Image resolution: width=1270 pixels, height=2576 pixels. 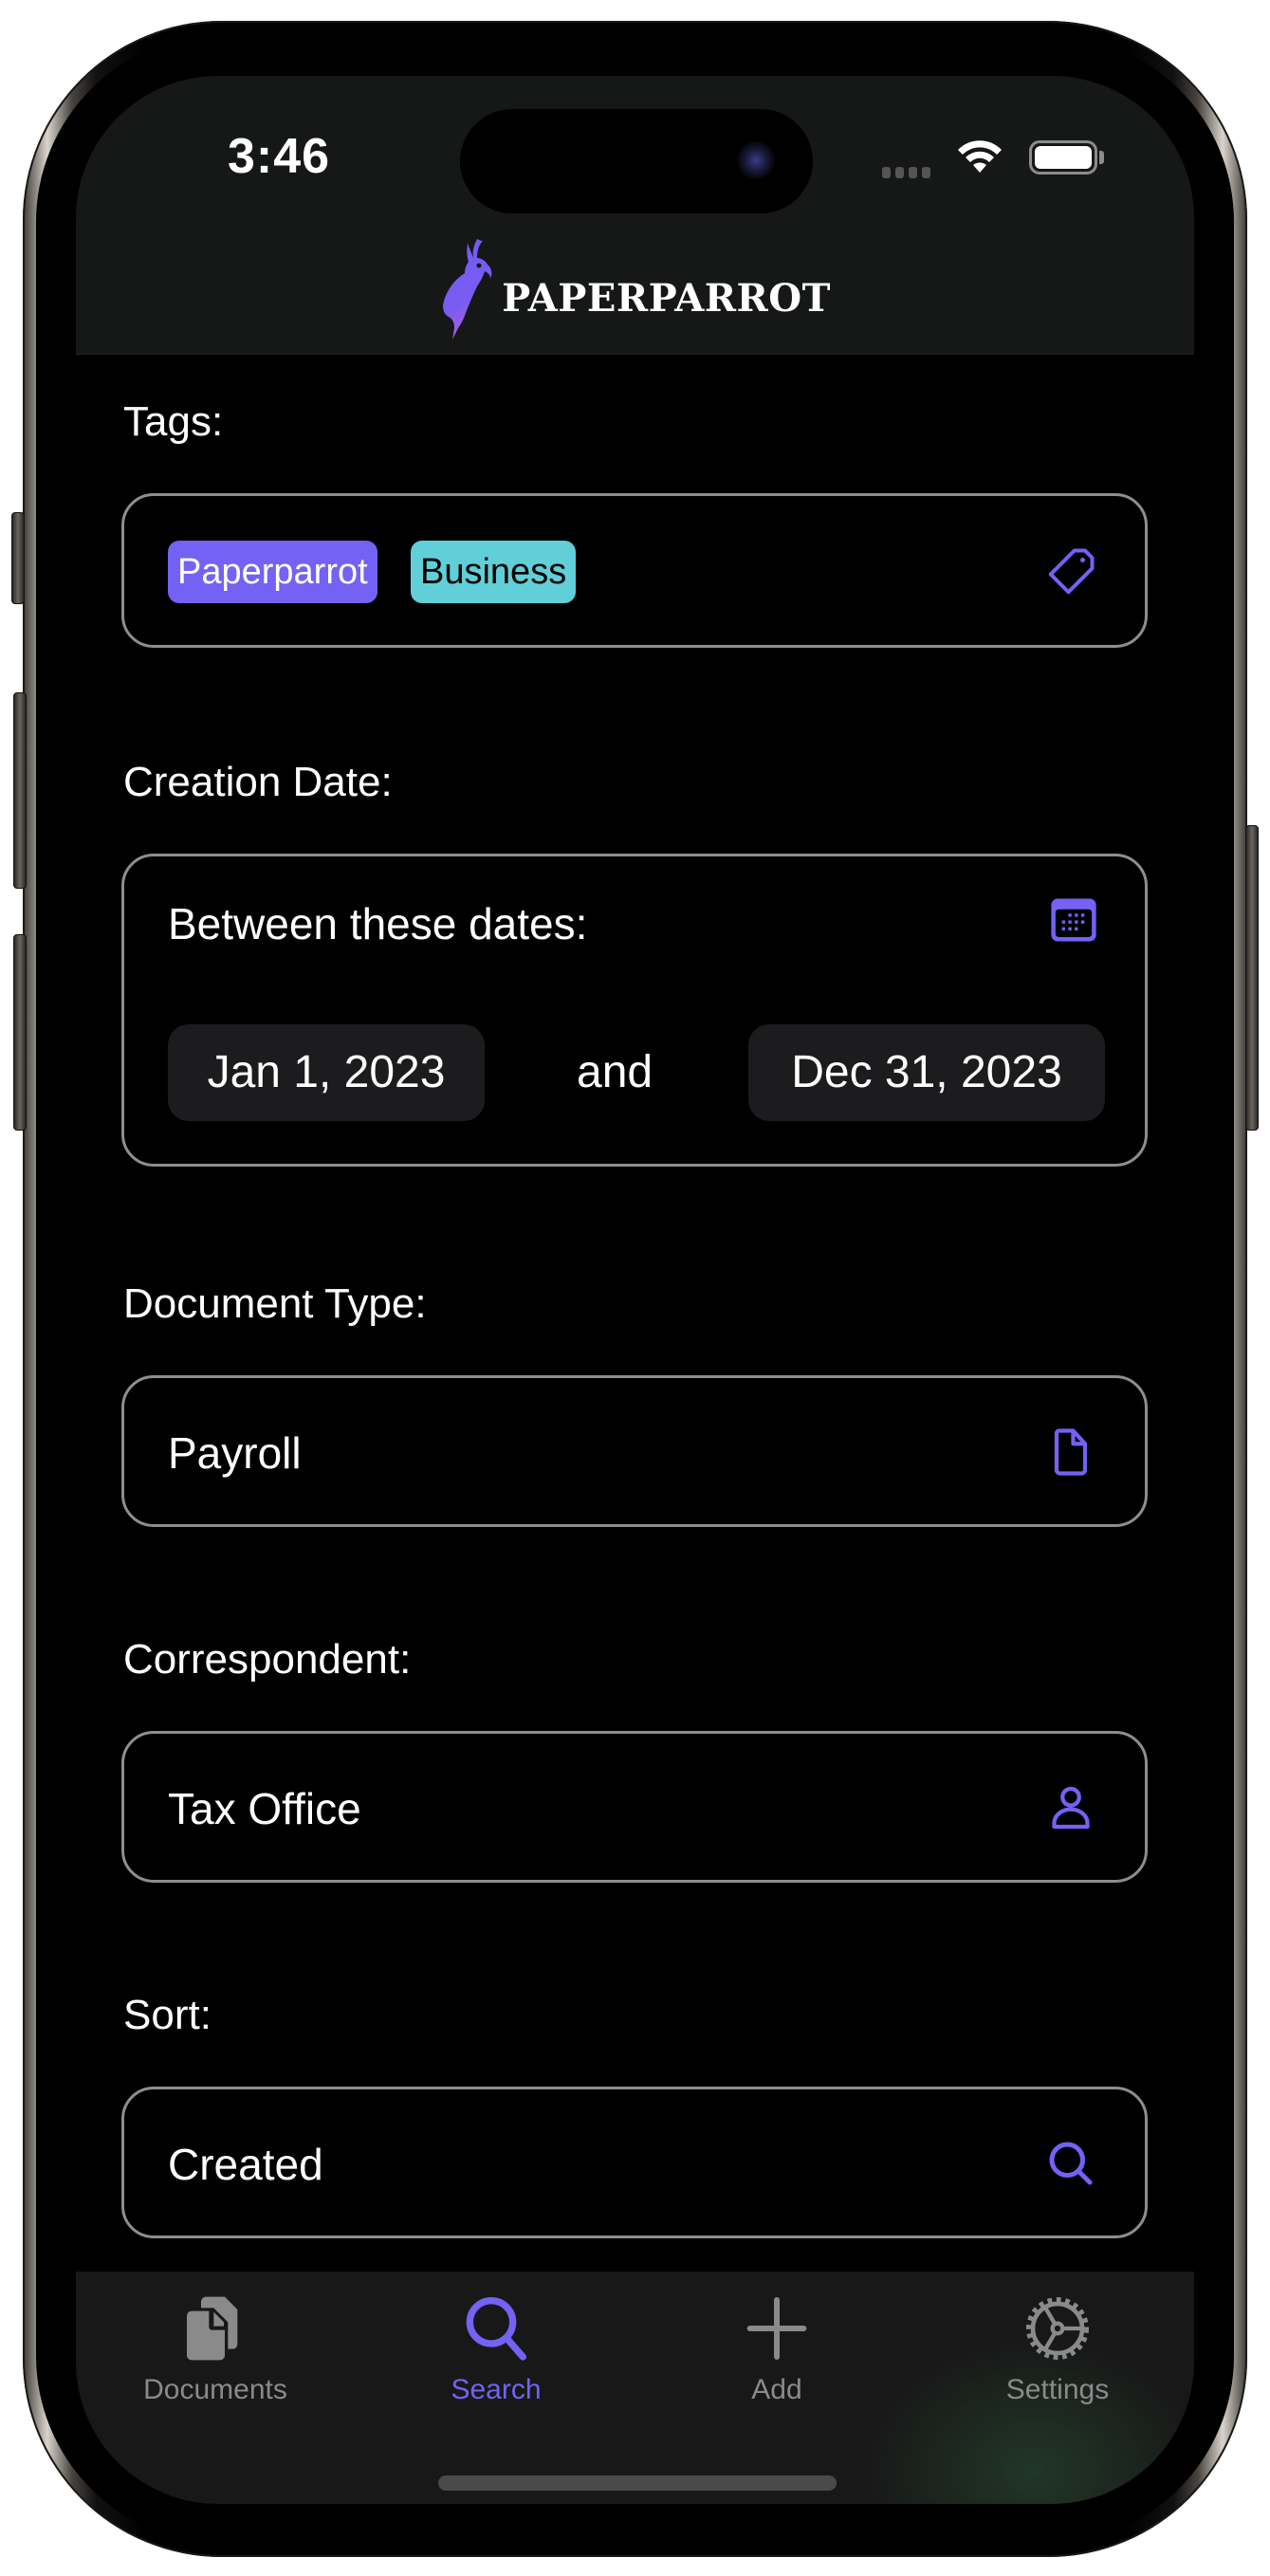 What do you see at coordinates (1070, 1807) in the screenshot?
I see `person-icon` at bounding box center [1070, 1807].